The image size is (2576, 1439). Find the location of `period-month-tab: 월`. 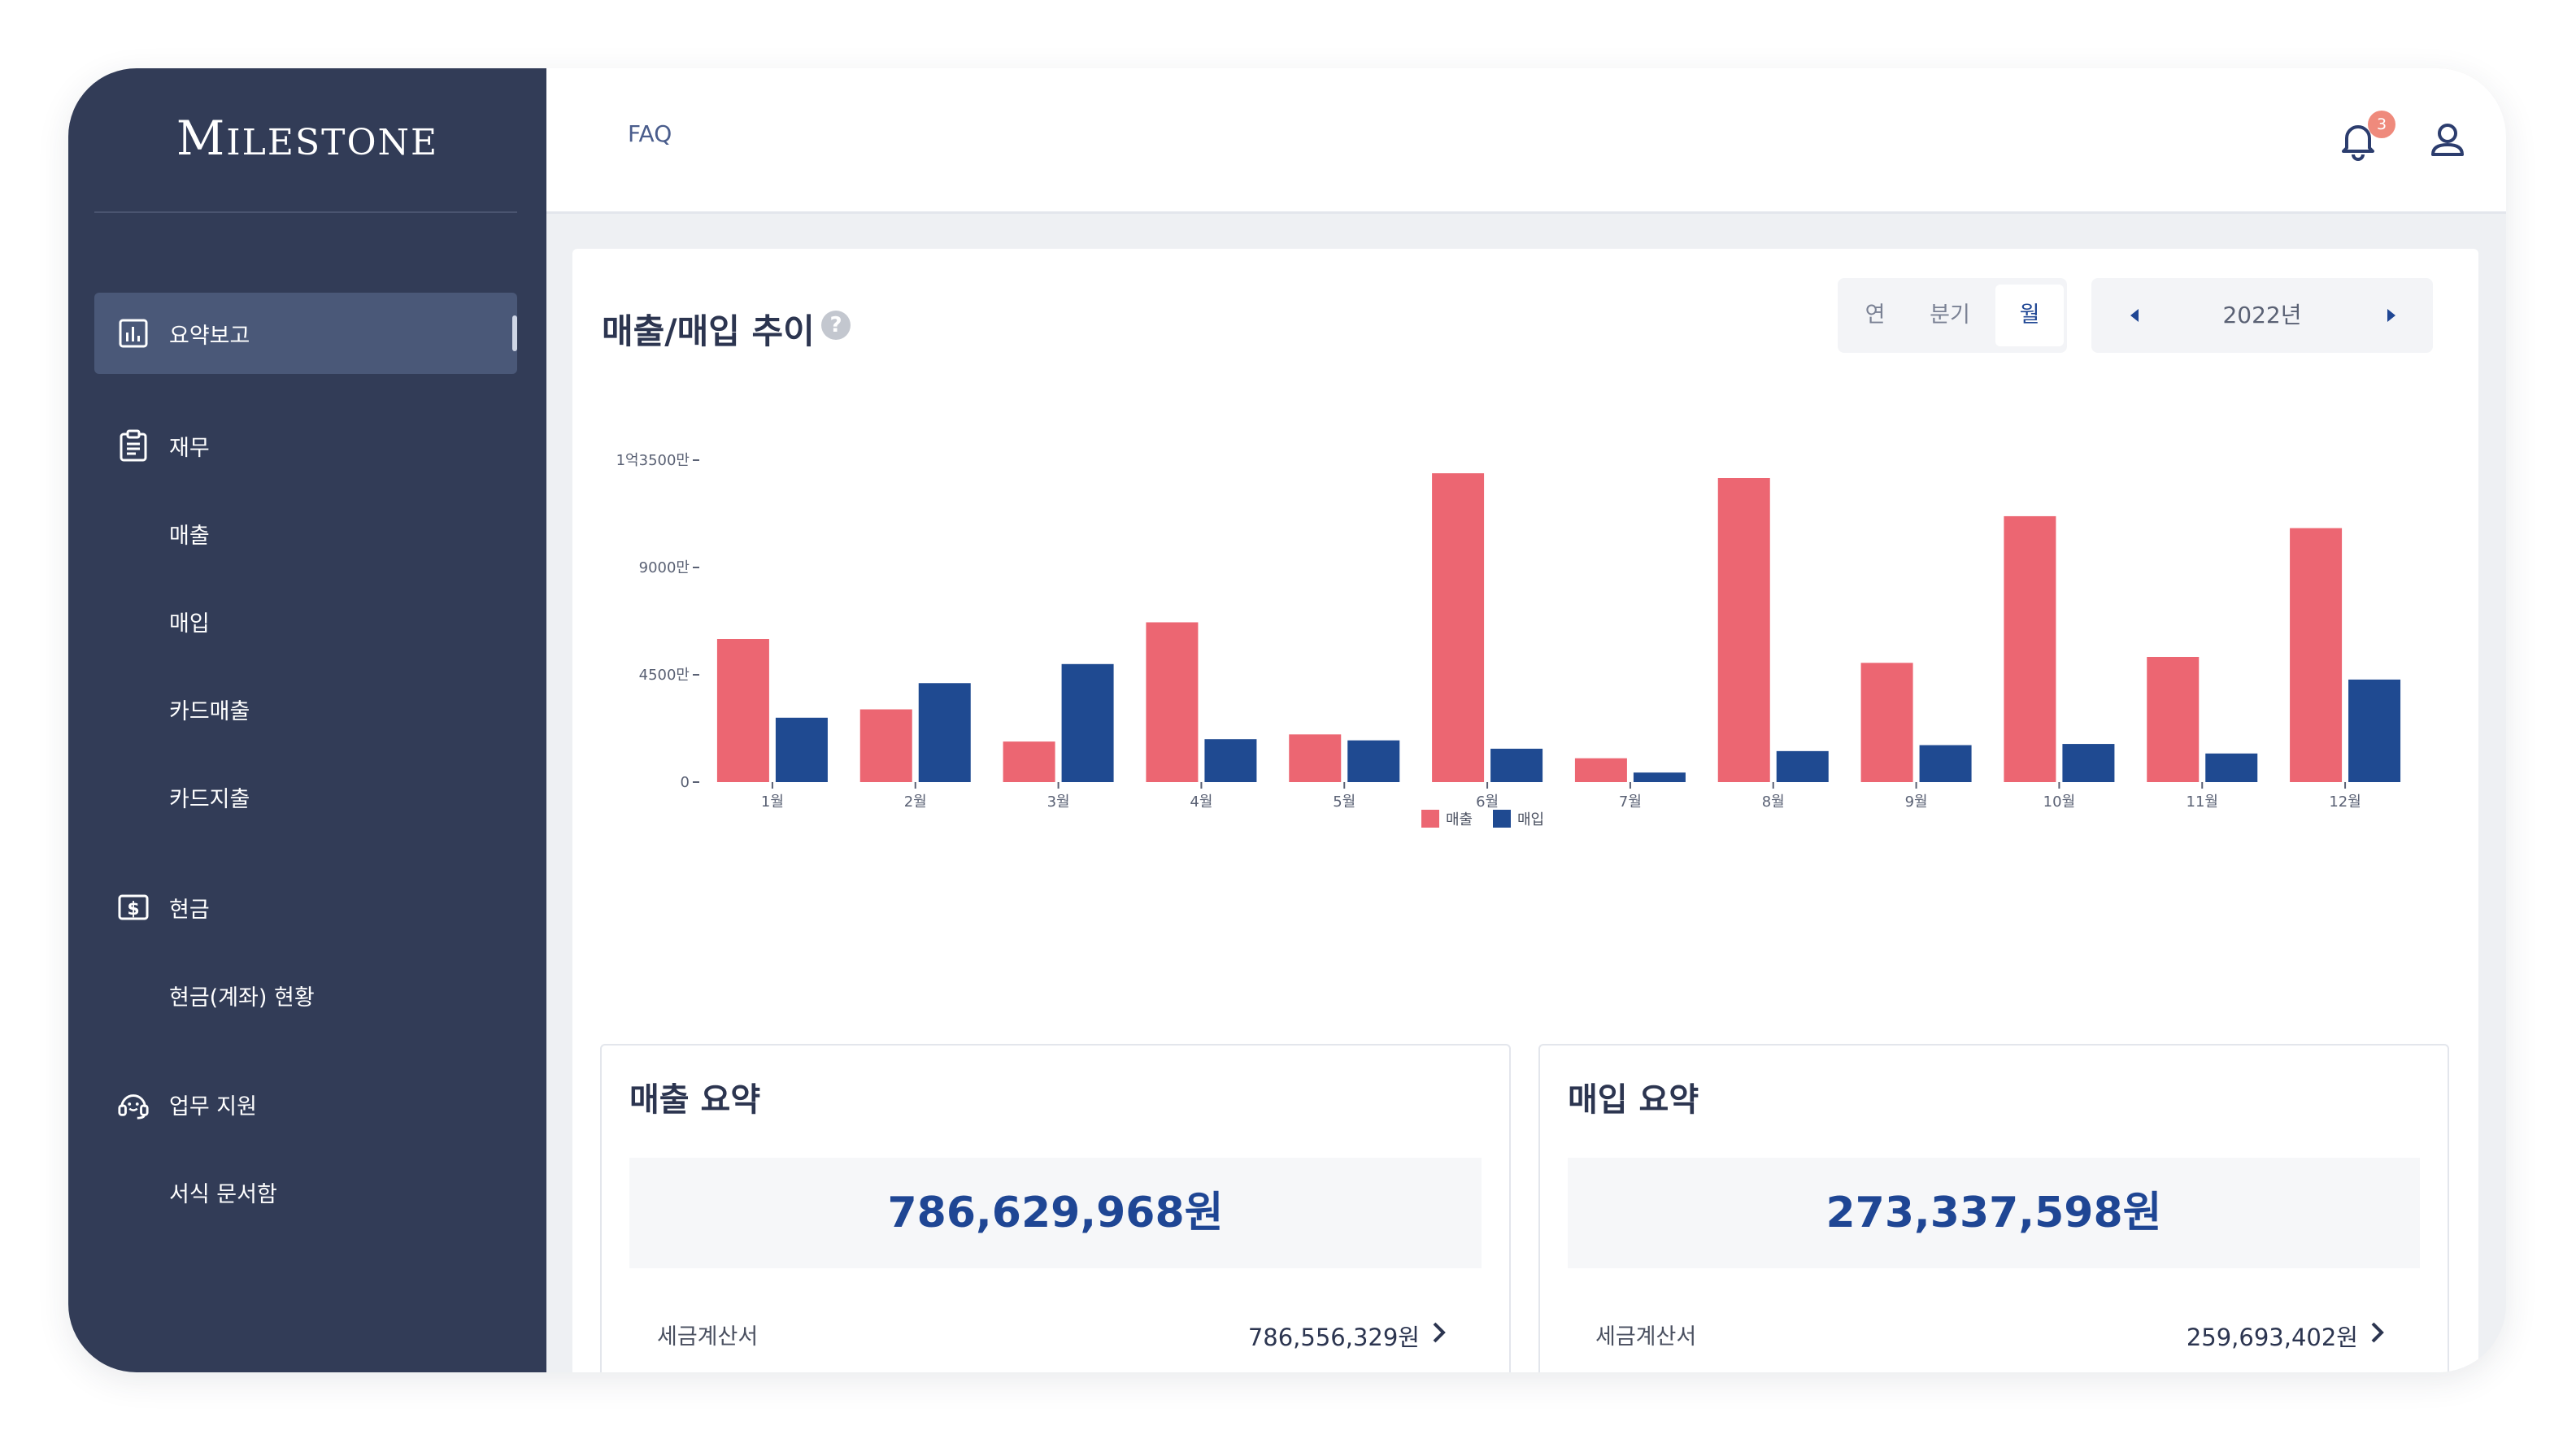

period-month-tab: 월 is located at coordinates (2030, 315).